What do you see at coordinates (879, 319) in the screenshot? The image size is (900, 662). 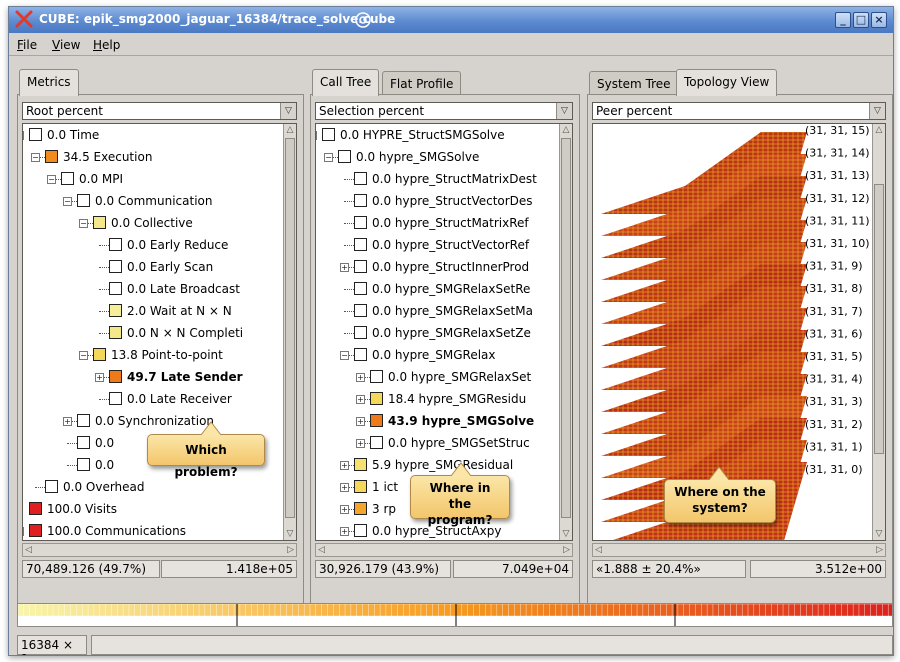 I see `scroll-thumb` at bounding box center [879, 319].